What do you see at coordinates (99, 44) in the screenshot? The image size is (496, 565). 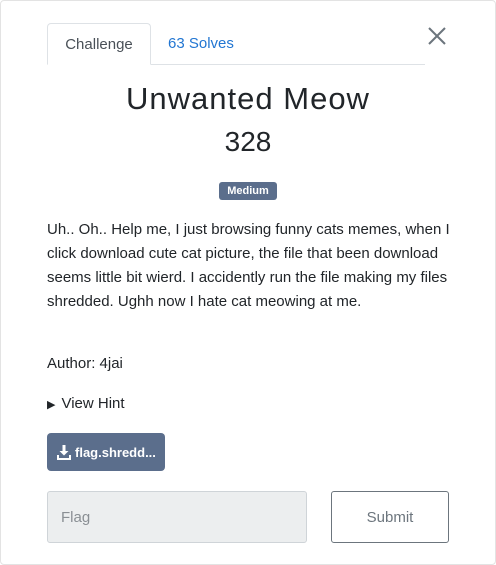 I see `tab-challenge: Challenge` at bounding box center [99, 44].